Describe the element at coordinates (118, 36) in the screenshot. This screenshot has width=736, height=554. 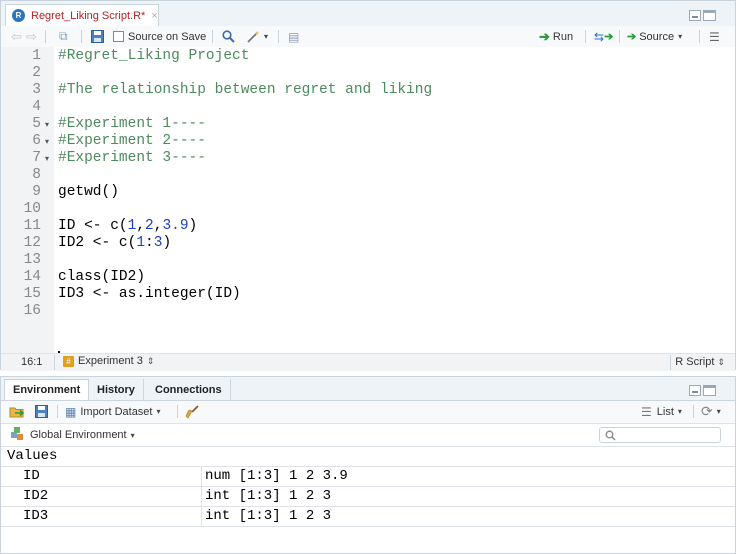
I see `source-on-save-checkbox` at that location.